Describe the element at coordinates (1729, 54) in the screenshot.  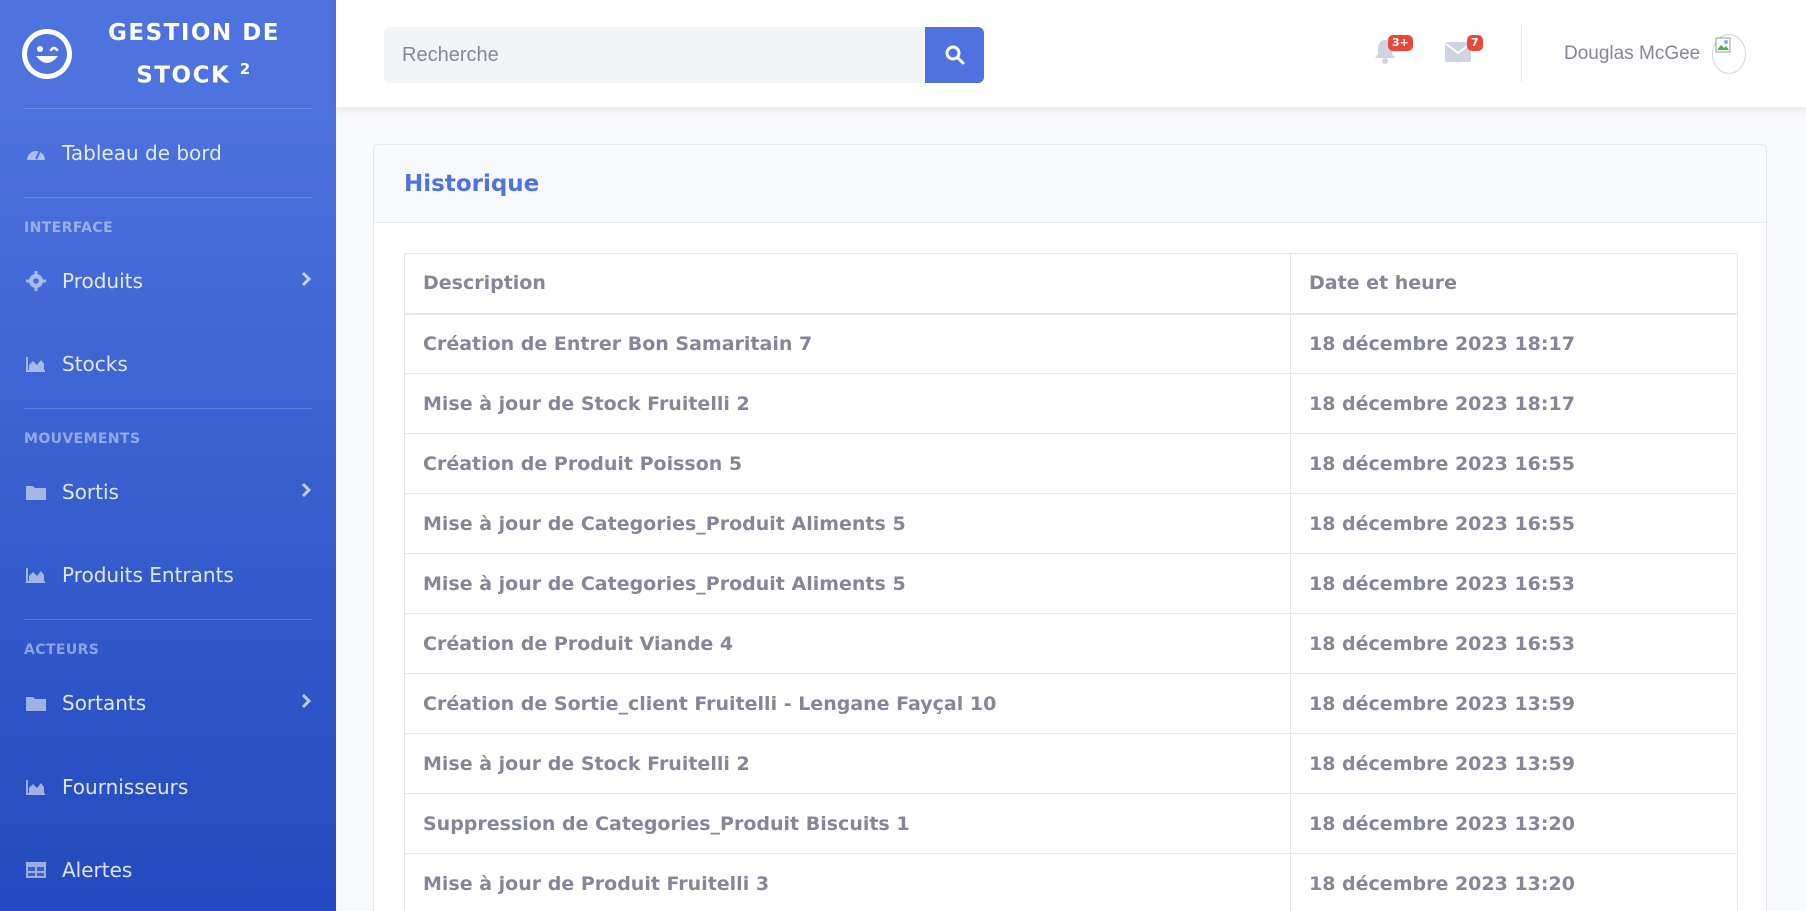
I see `avatar` at that location.